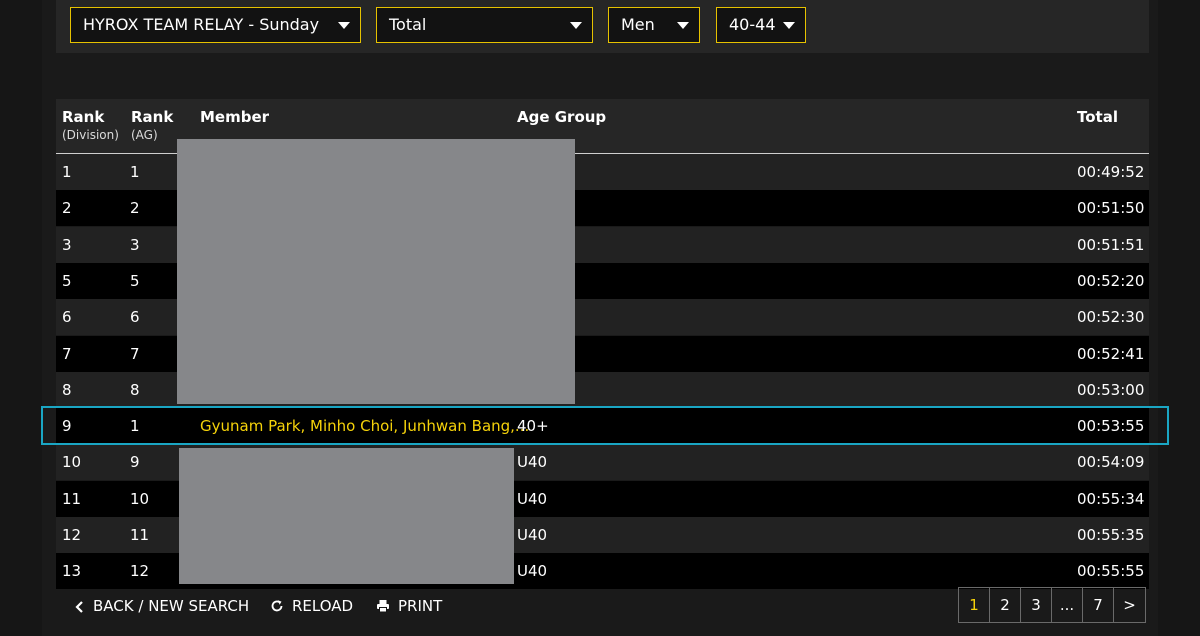  I want to click on back-new-search-link: BACK / NEW SEARCH, so click(162, 606).